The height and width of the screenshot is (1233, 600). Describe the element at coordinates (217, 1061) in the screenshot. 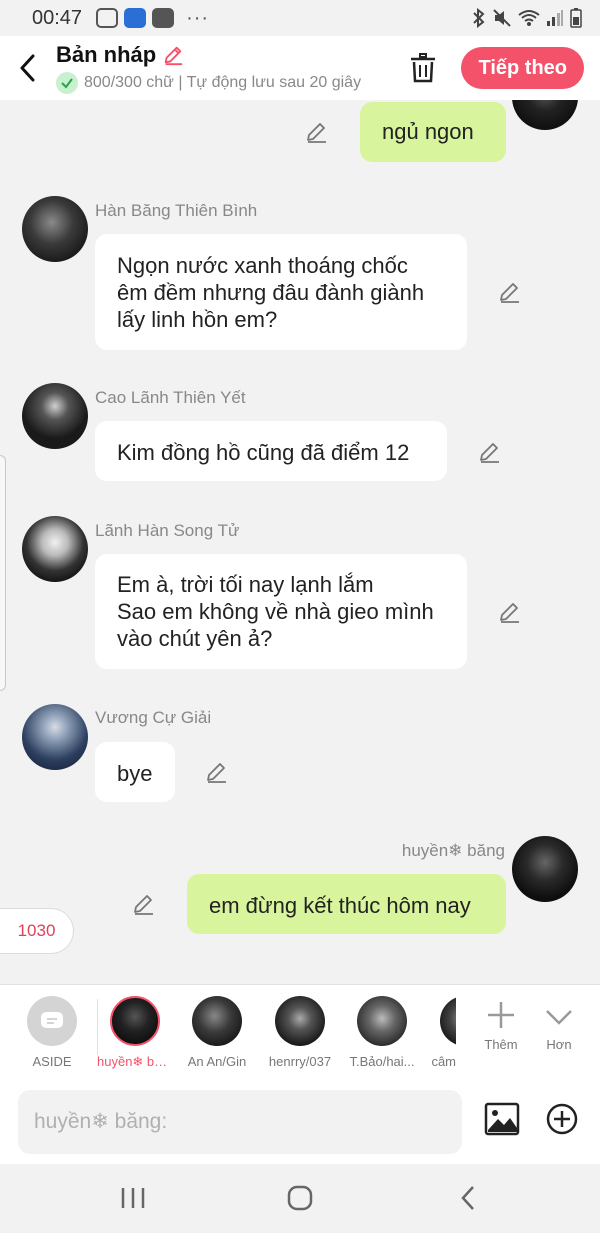

I see `character-label: An An/Gin` at that location.